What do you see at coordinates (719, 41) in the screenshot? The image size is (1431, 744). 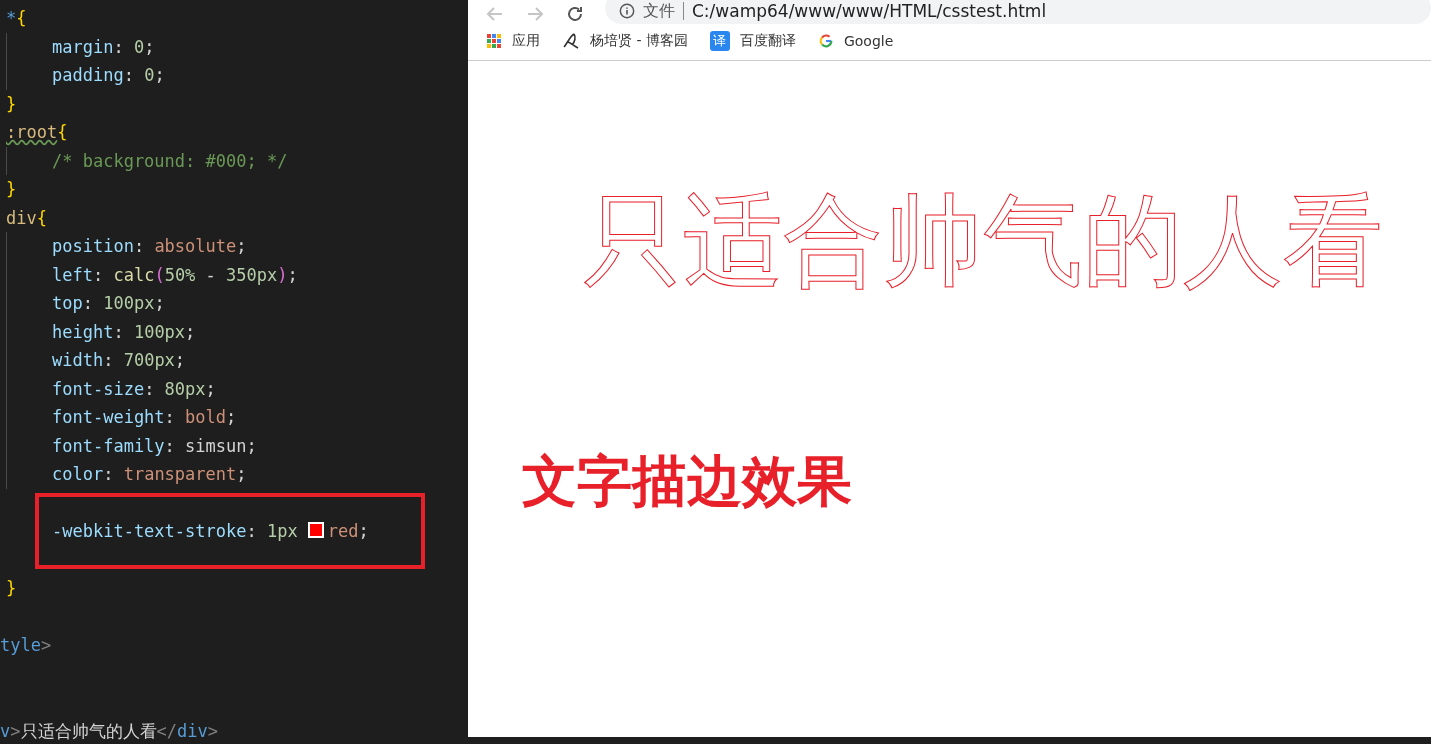 I see `translate-icon: 译` at bounding box center [719, 41].